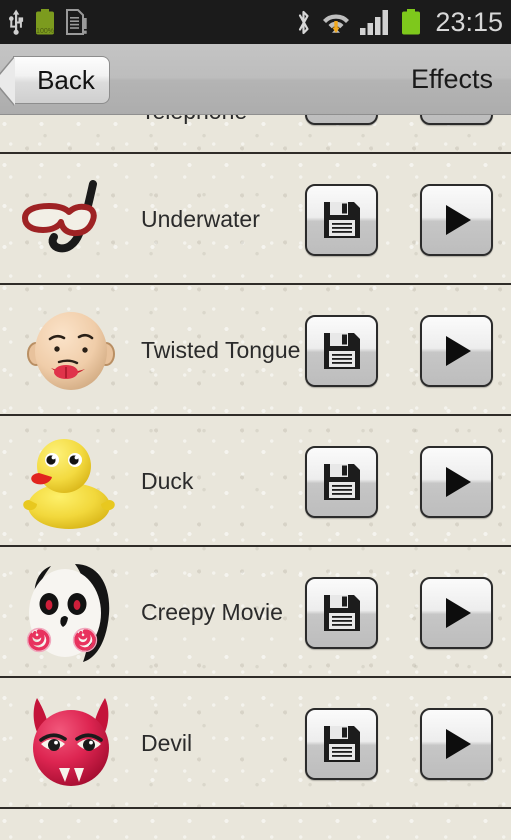 This screenshot has height=840, width=511. What do you see at coordinates (200, 218) in the screenshot?
I see `list-item-label: Underwater` at bounding box center [200, 218].